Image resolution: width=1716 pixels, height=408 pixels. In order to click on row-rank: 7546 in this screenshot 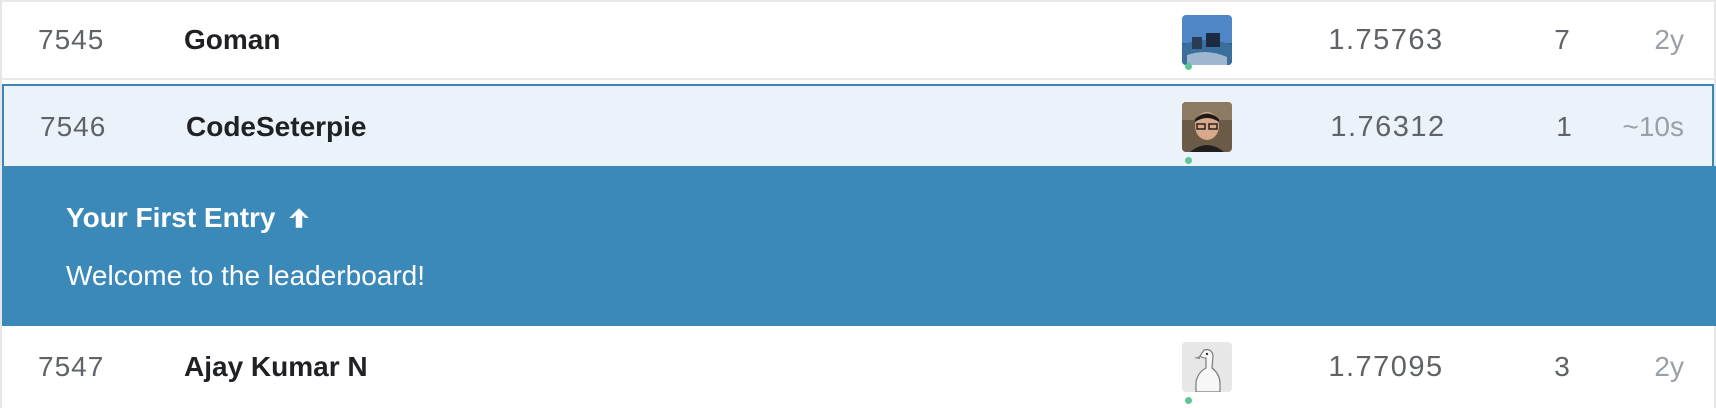, I will do `click(73, 126)`.